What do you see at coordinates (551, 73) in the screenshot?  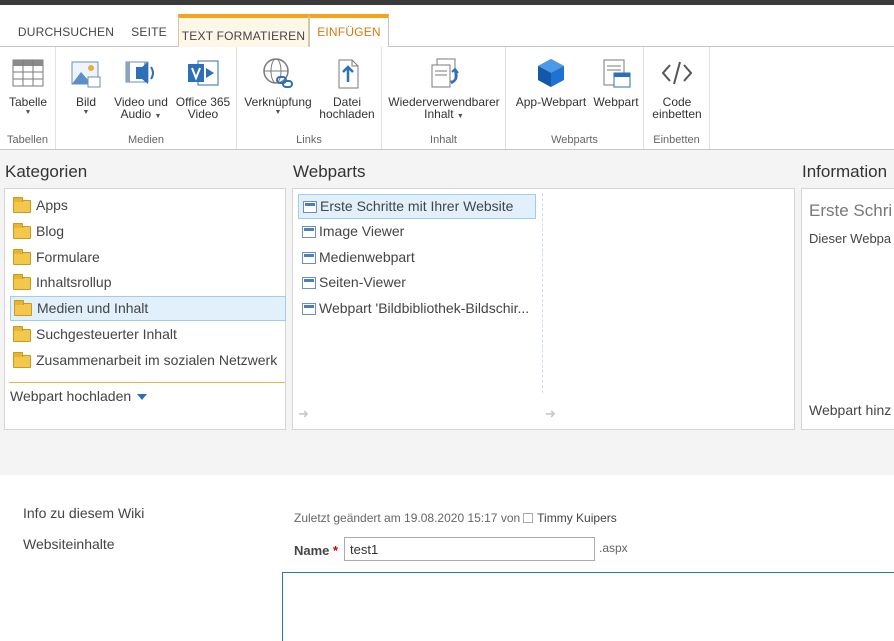 I see `app-cube-icon` at bounding box center [551, 73].